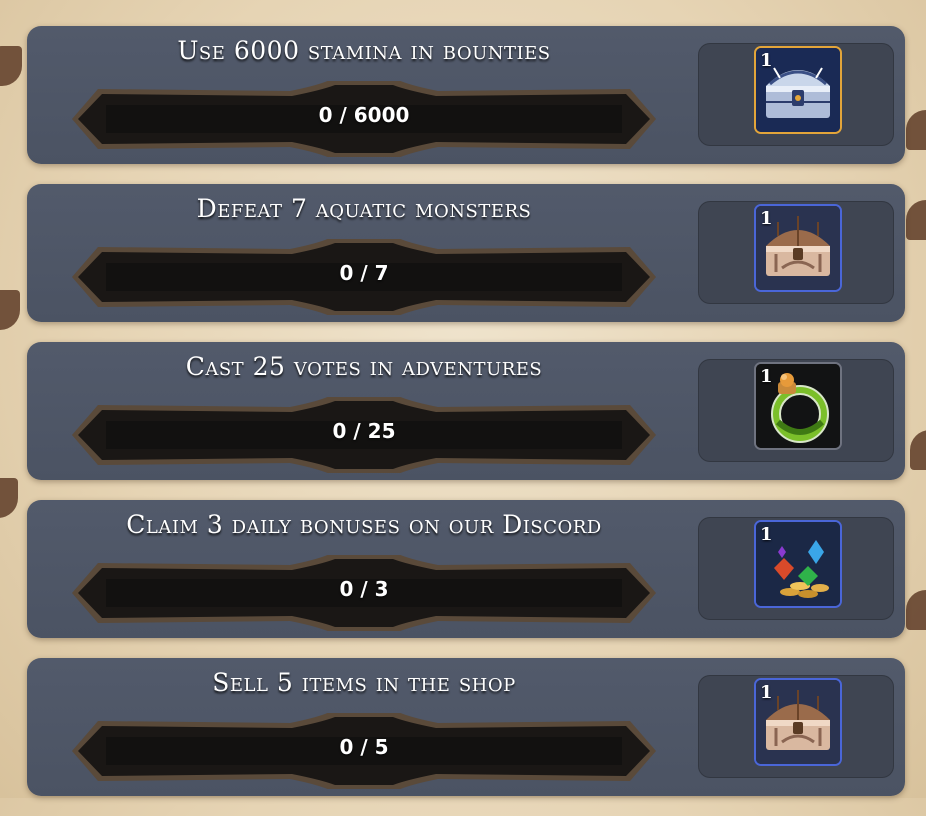 Image resolution: width=926 pixels, height=816 pixels. I want to click on progress-bar: 0 / 6000, so click(364, 119).